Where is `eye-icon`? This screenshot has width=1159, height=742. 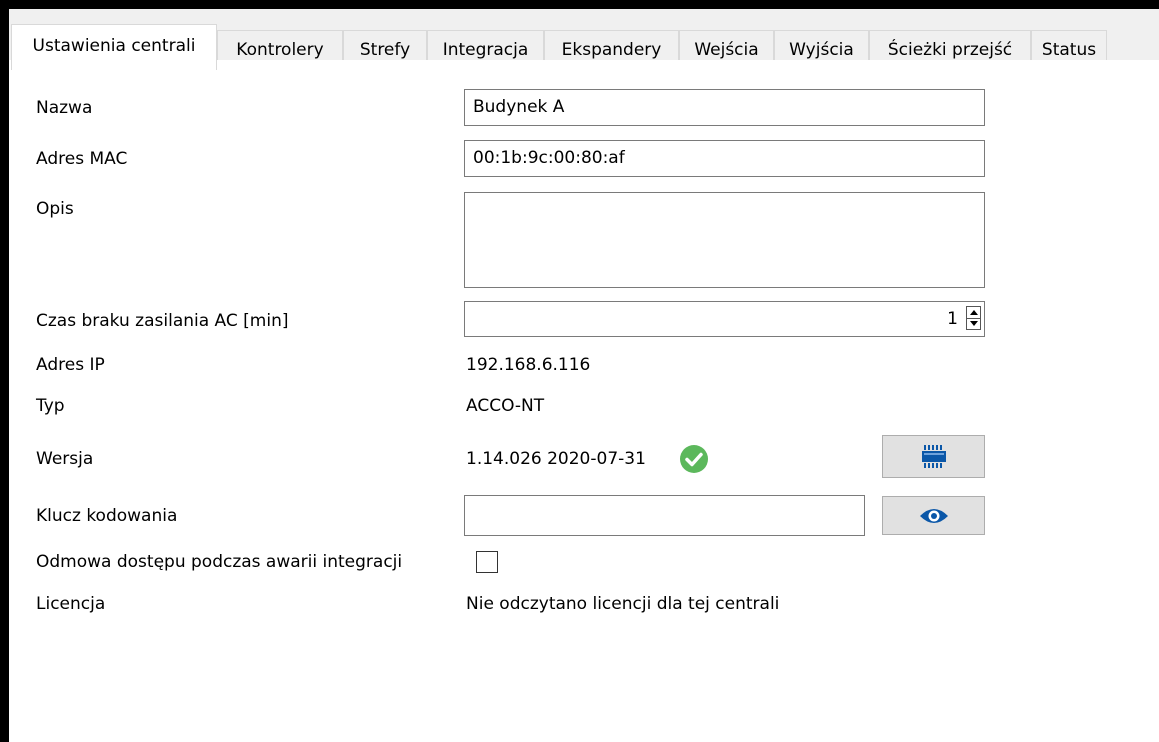
eye-icon is located at coordinates (934, 516).